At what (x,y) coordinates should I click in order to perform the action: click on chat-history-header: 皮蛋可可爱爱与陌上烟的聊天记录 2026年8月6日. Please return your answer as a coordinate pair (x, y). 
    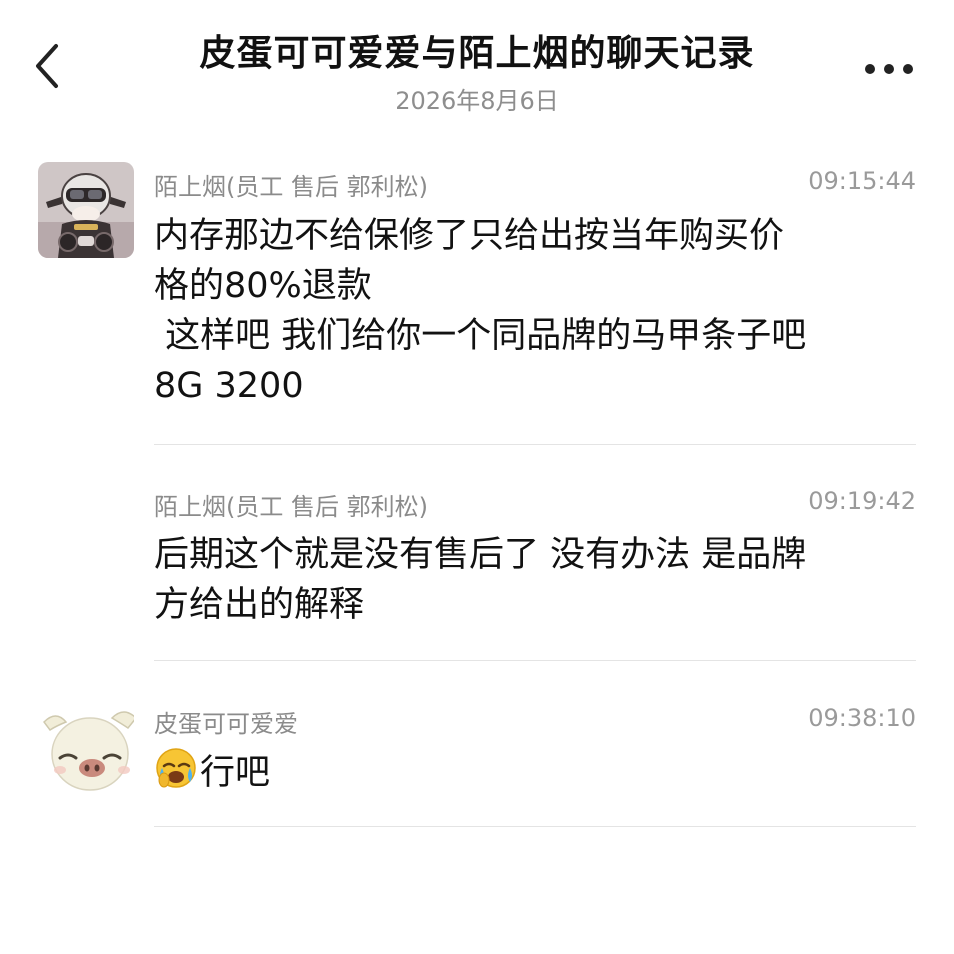
    Looking at the image, I should click on (477, 62).